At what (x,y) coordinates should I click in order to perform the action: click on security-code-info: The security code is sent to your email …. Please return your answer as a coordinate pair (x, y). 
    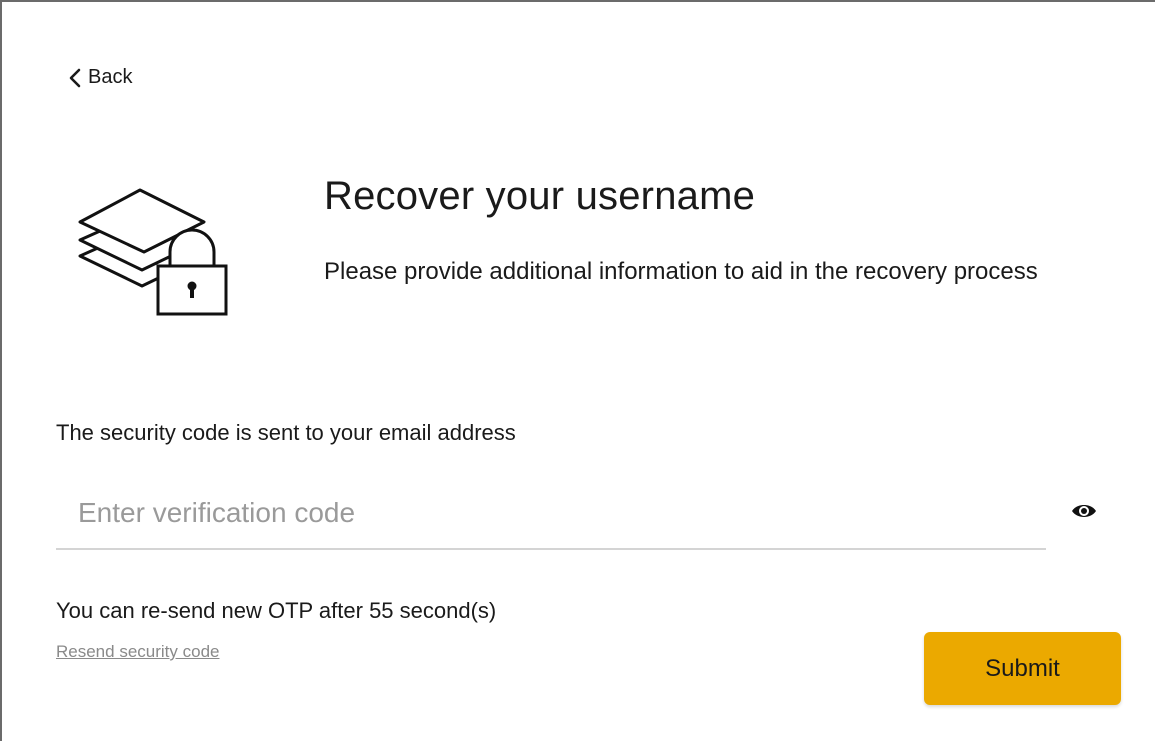
    Looking at the image, I should click on (286, 432).